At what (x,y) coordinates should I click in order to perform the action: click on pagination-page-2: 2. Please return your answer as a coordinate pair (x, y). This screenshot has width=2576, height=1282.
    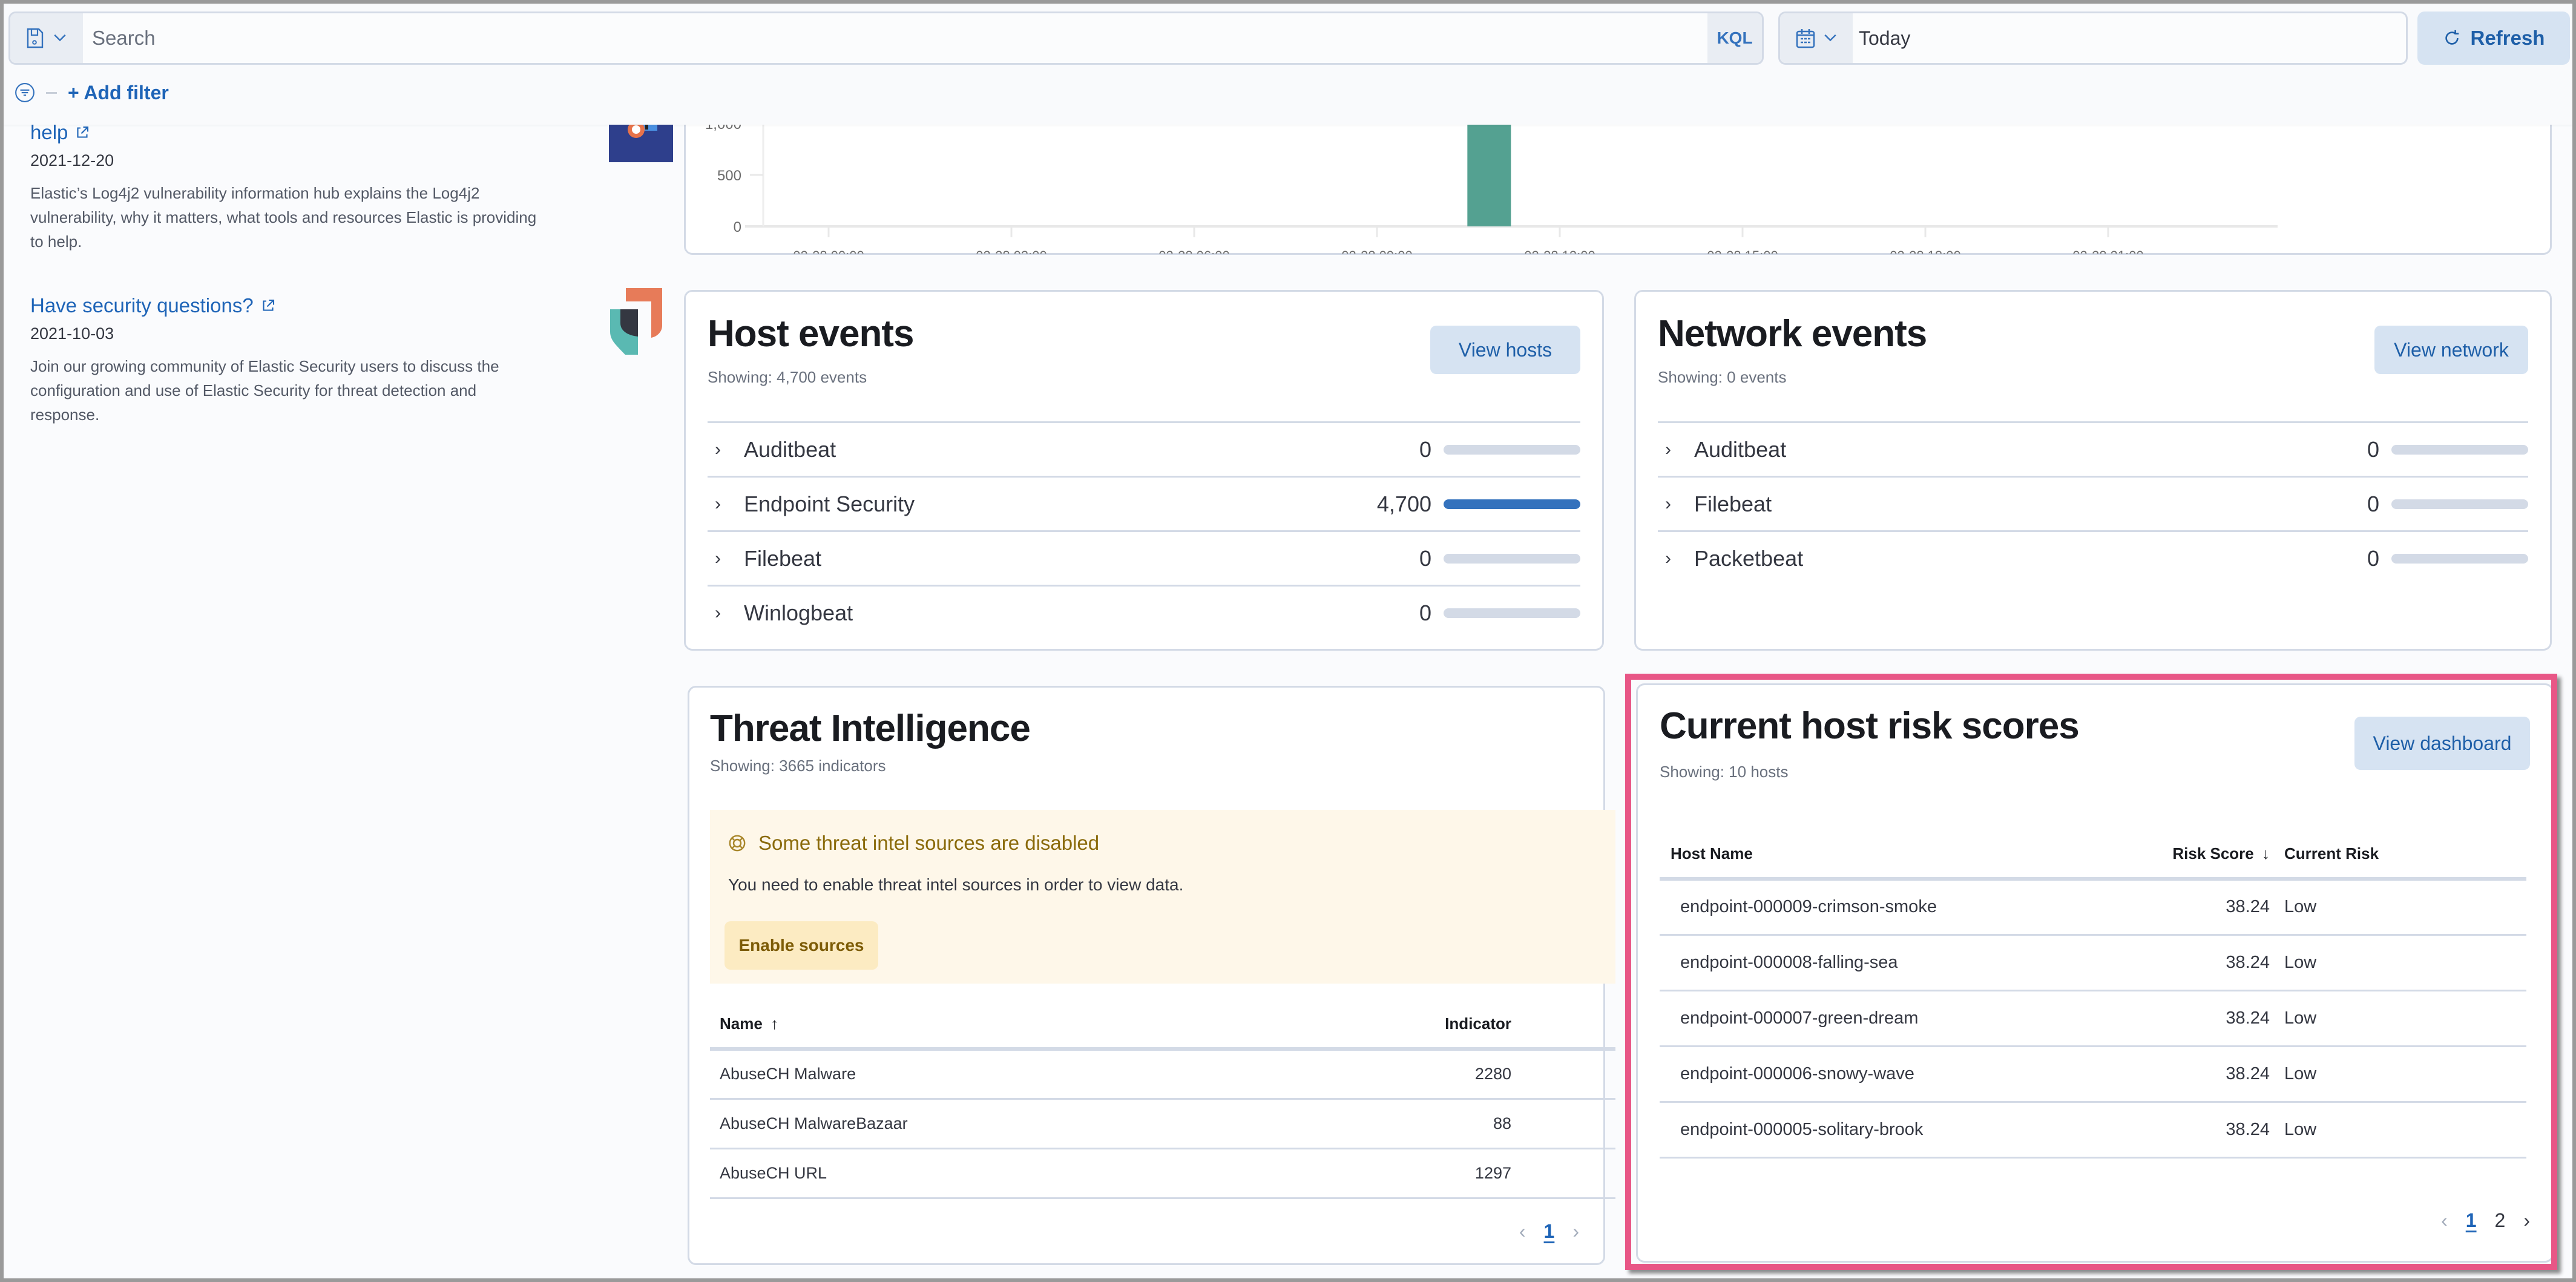
    Looking at the image, I should click on (2500, 1220).